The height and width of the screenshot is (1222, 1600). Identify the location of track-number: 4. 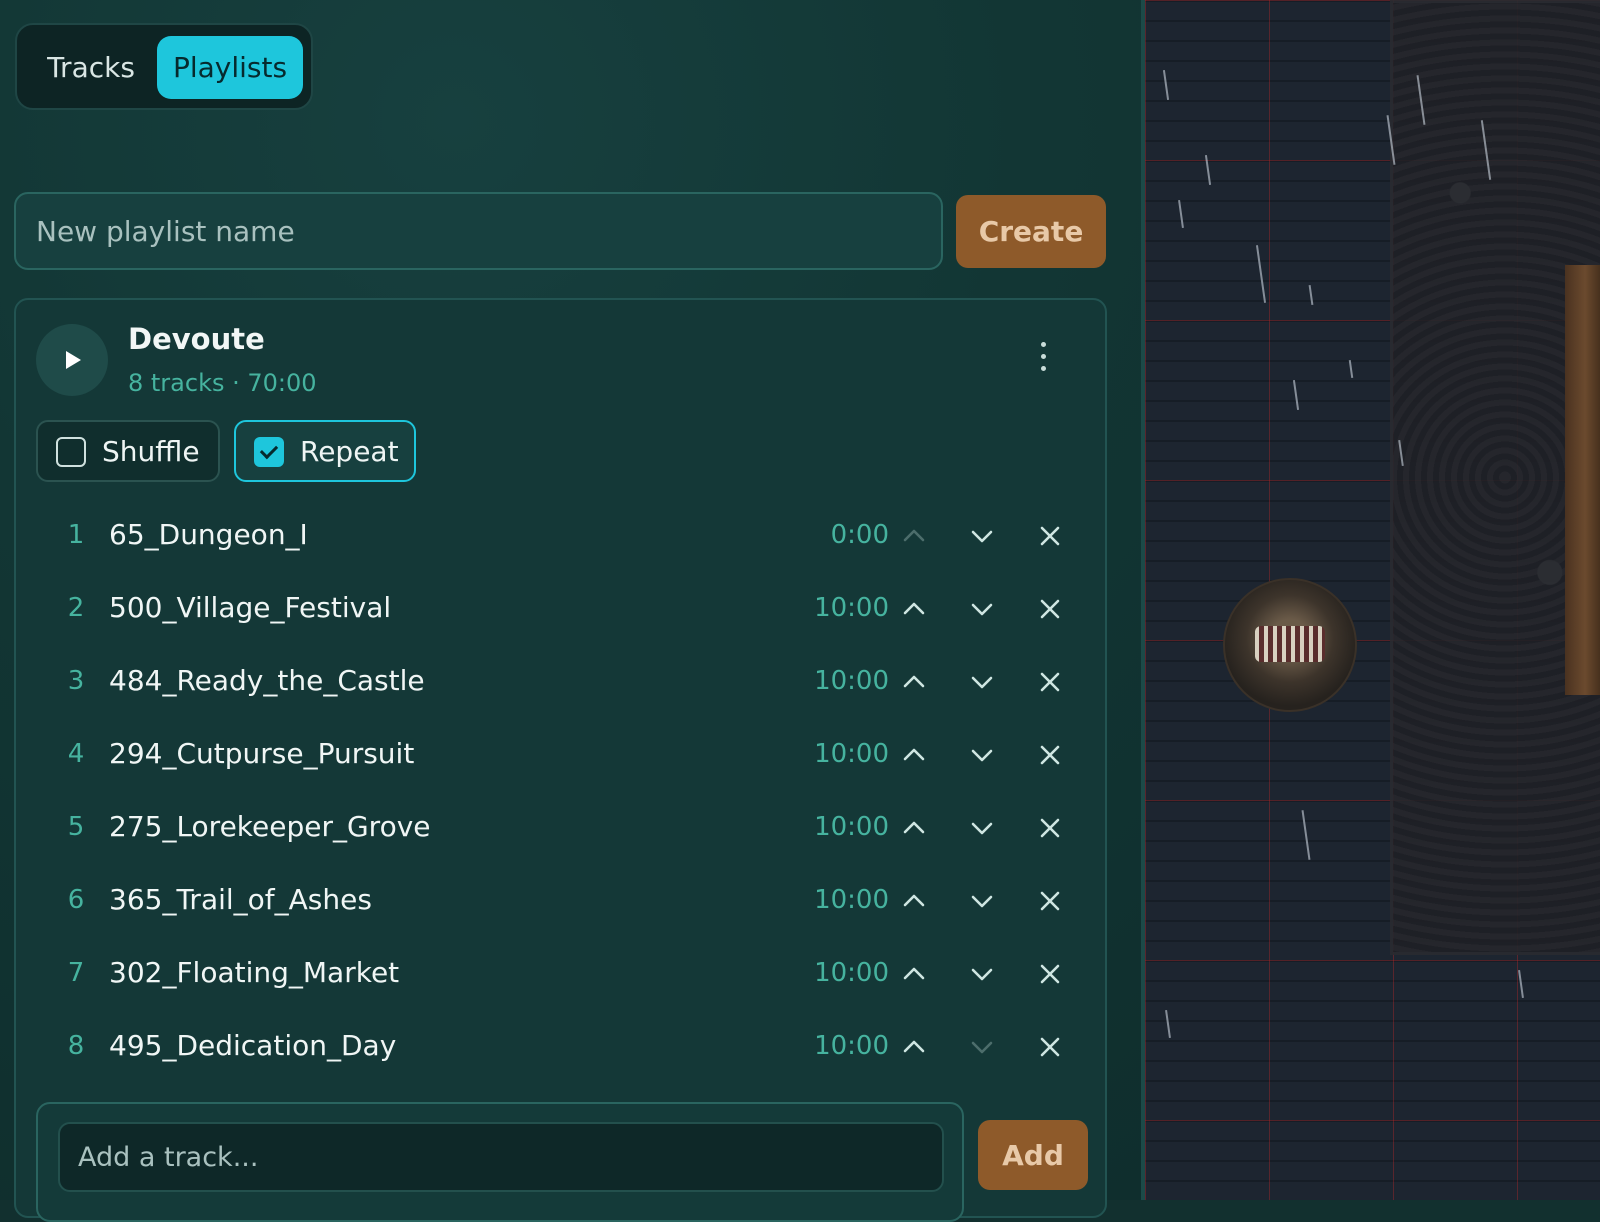
(76, 754).